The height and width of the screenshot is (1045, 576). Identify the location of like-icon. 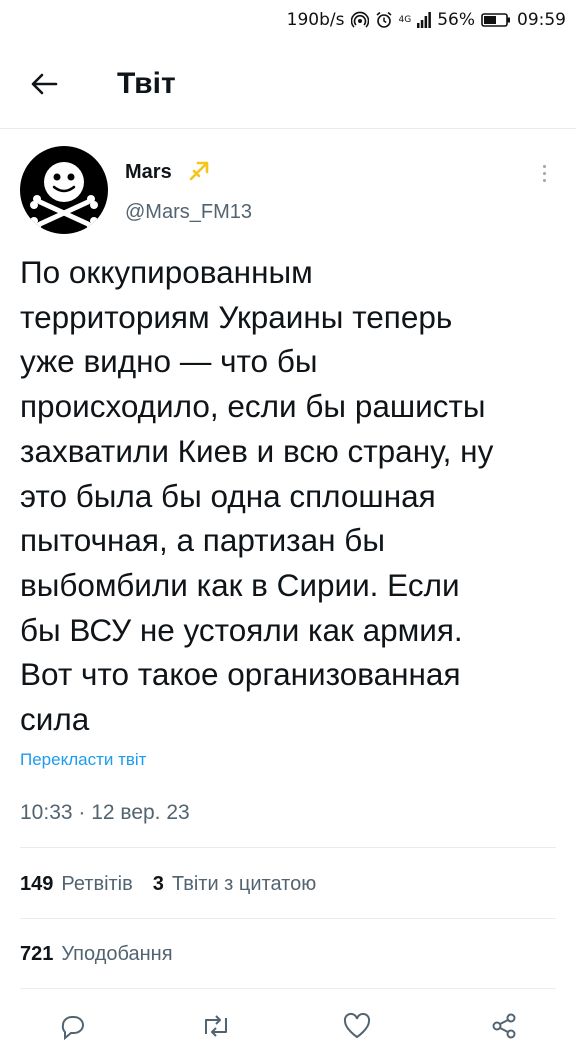
(357, 1028).